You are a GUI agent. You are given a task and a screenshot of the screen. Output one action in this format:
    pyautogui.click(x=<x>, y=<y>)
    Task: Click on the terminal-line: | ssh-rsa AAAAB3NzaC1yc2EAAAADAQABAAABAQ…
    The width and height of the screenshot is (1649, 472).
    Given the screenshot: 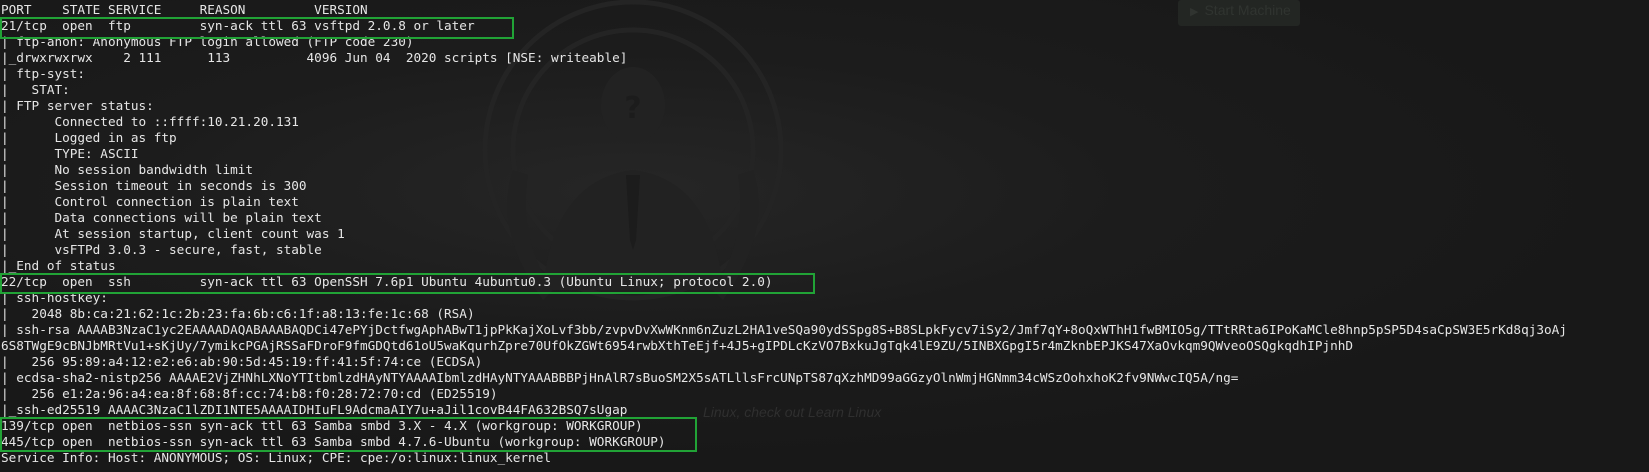 What is the action you would take?
    pyautogui.click(x=784, y=329)
    